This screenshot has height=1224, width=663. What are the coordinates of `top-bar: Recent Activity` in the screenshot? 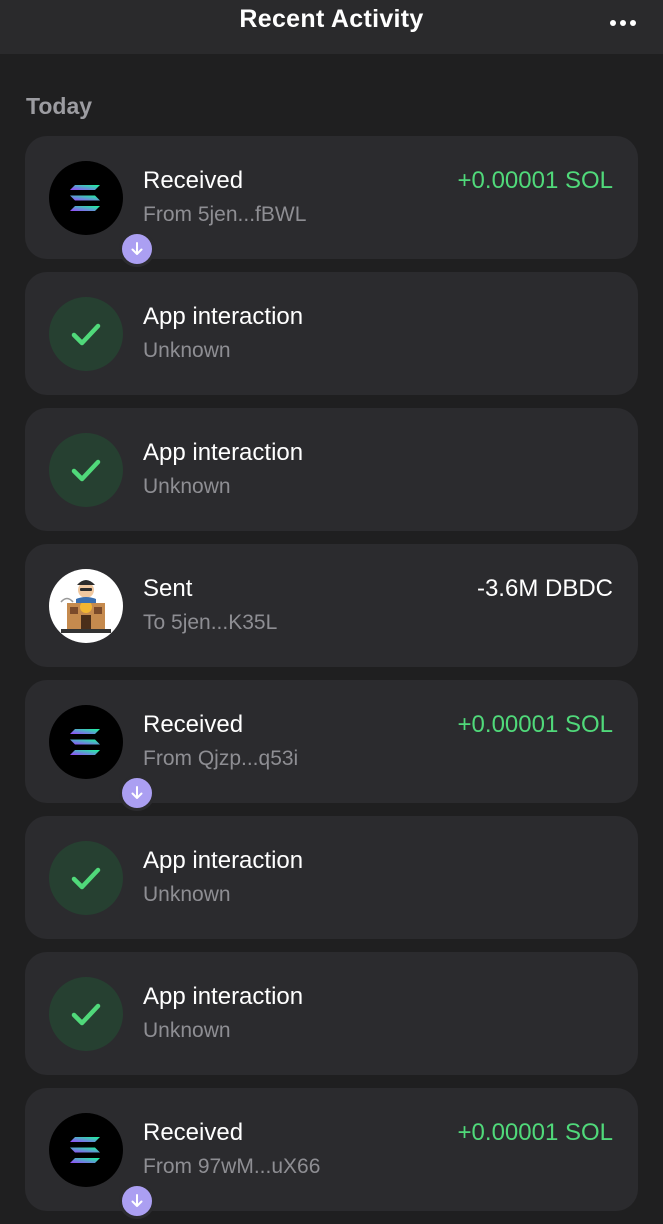 It's located at (331, 27).